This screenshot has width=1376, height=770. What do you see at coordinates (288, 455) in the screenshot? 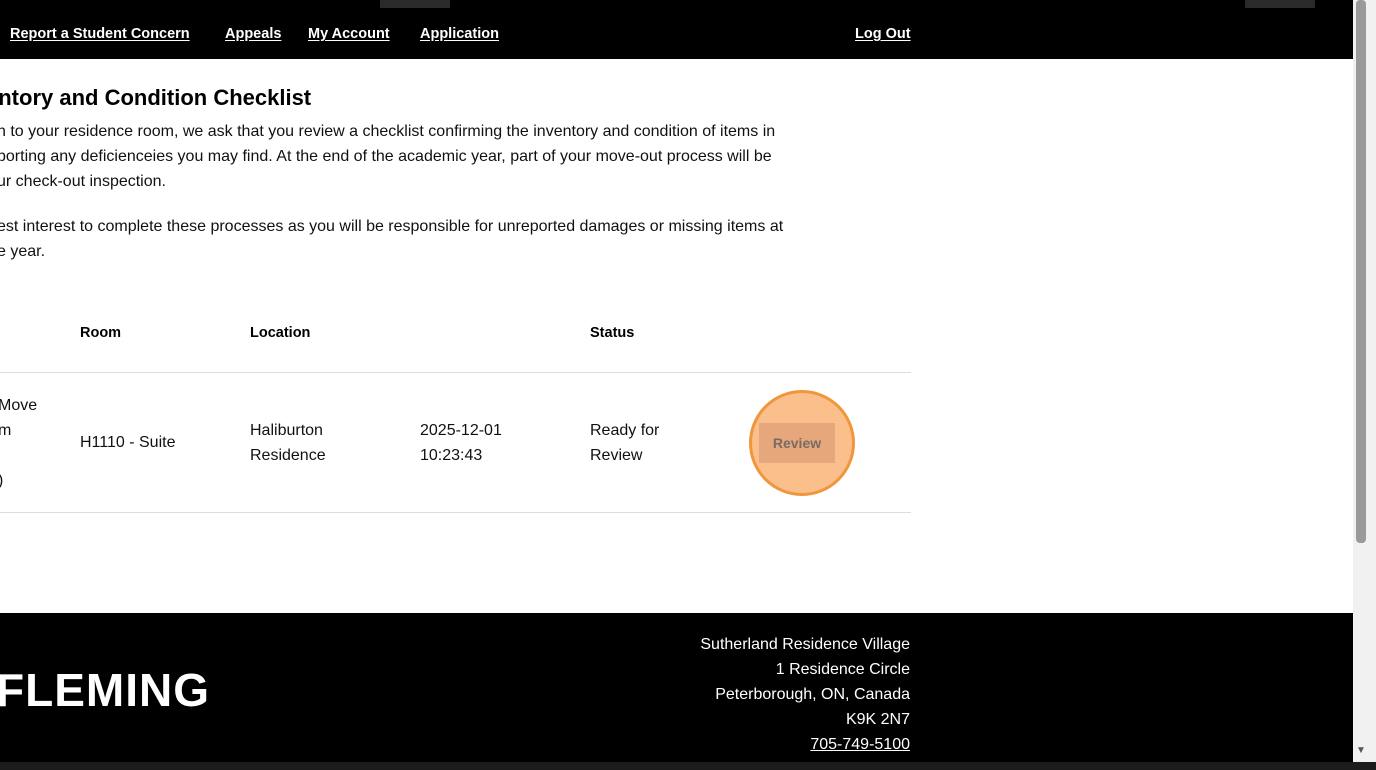
I see `location-cell: Residence` at bounding box center [288, 455].